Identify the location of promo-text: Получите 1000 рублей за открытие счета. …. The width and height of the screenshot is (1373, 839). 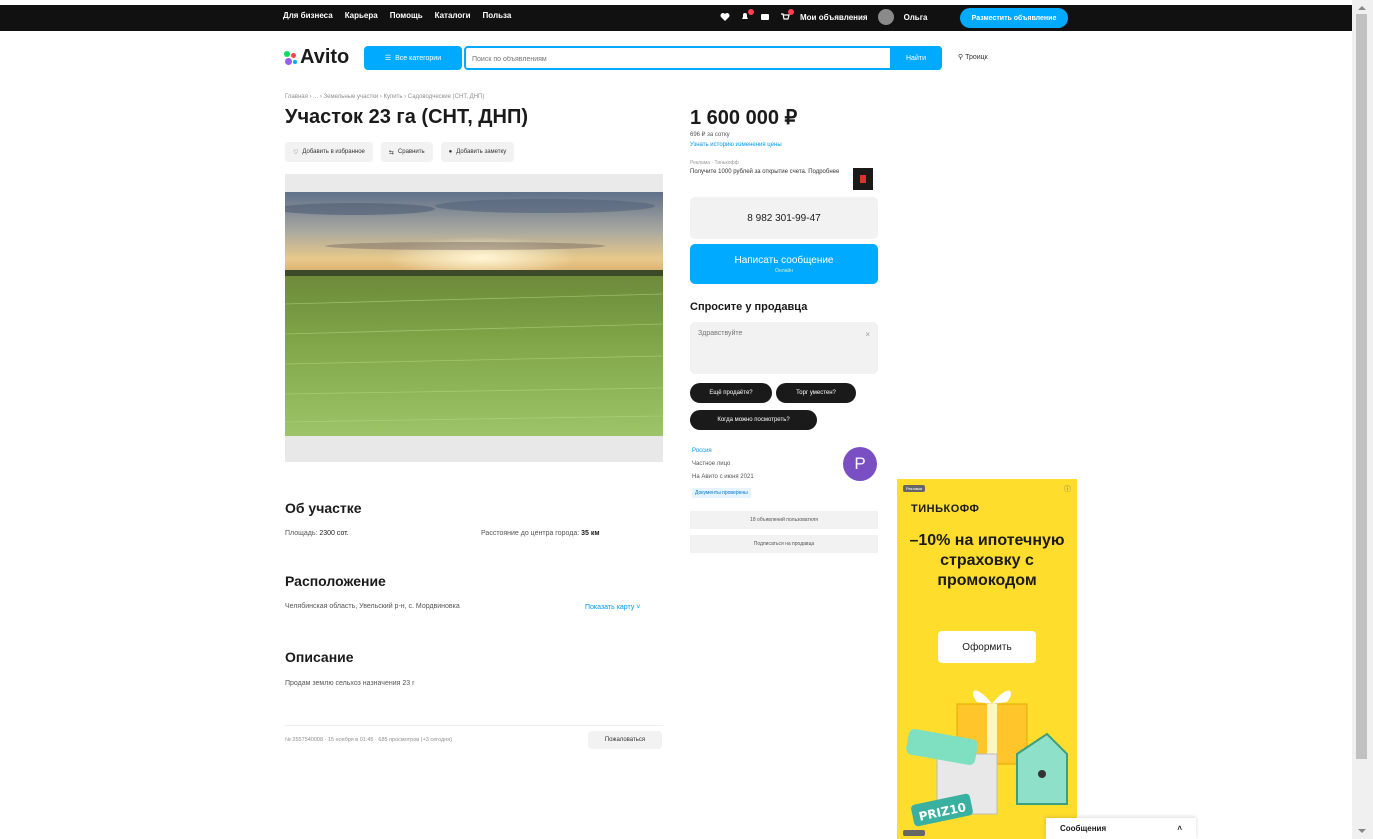
(765, 172).